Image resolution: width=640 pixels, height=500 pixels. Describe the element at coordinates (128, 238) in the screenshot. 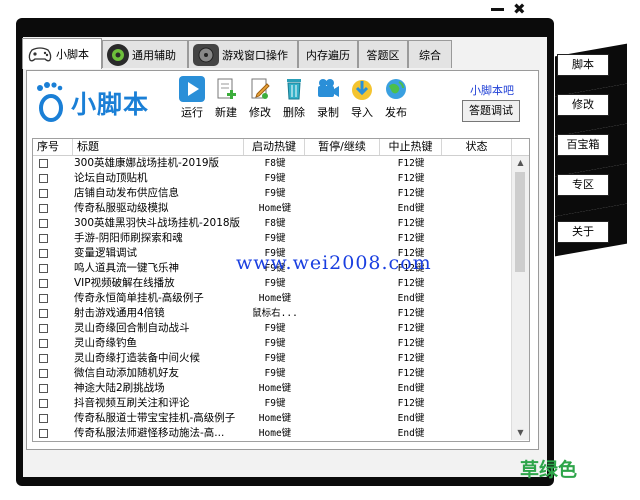

I see `row-title: 手游-阴阳师刷探索和魂` at that location.